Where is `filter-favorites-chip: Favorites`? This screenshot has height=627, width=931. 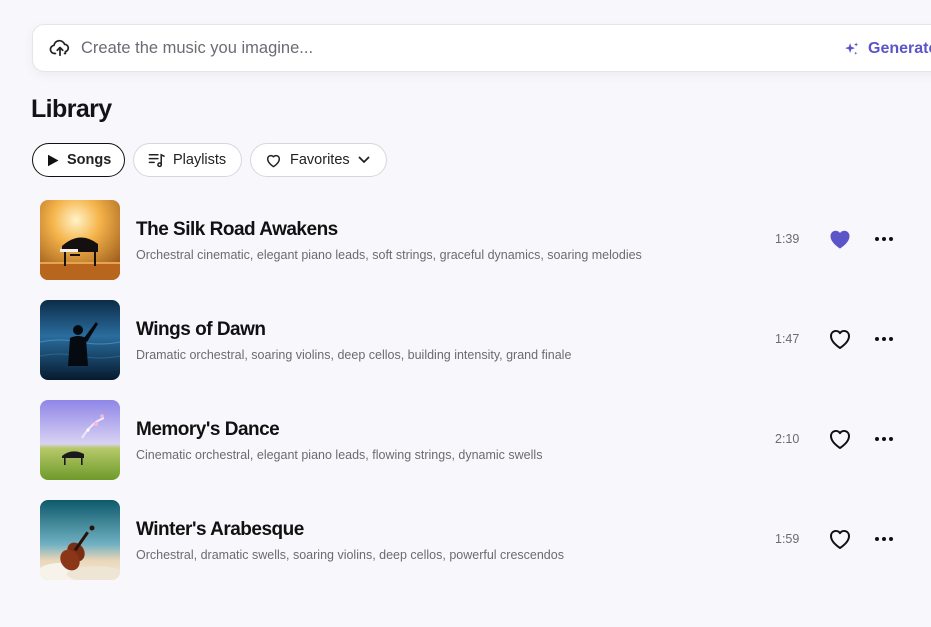
filter-favorites-chip: Favorites is located at coordinates (318, 160).